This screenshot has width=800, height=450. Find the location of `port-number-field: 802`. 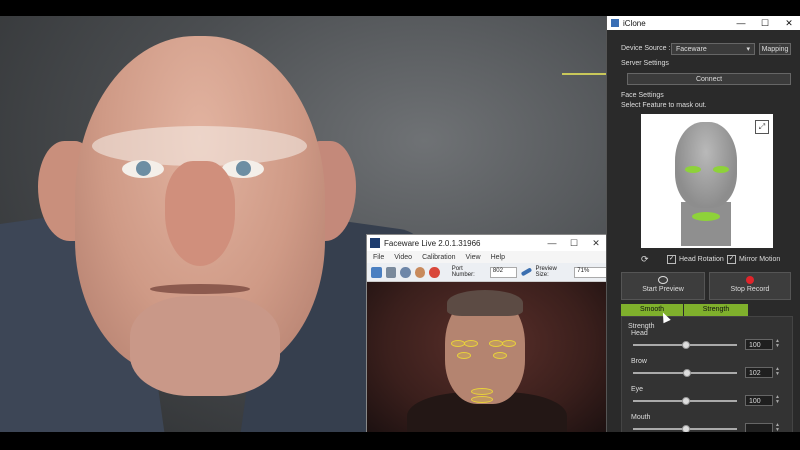

port-number-field: 802 is located at coordinates (503, 272).